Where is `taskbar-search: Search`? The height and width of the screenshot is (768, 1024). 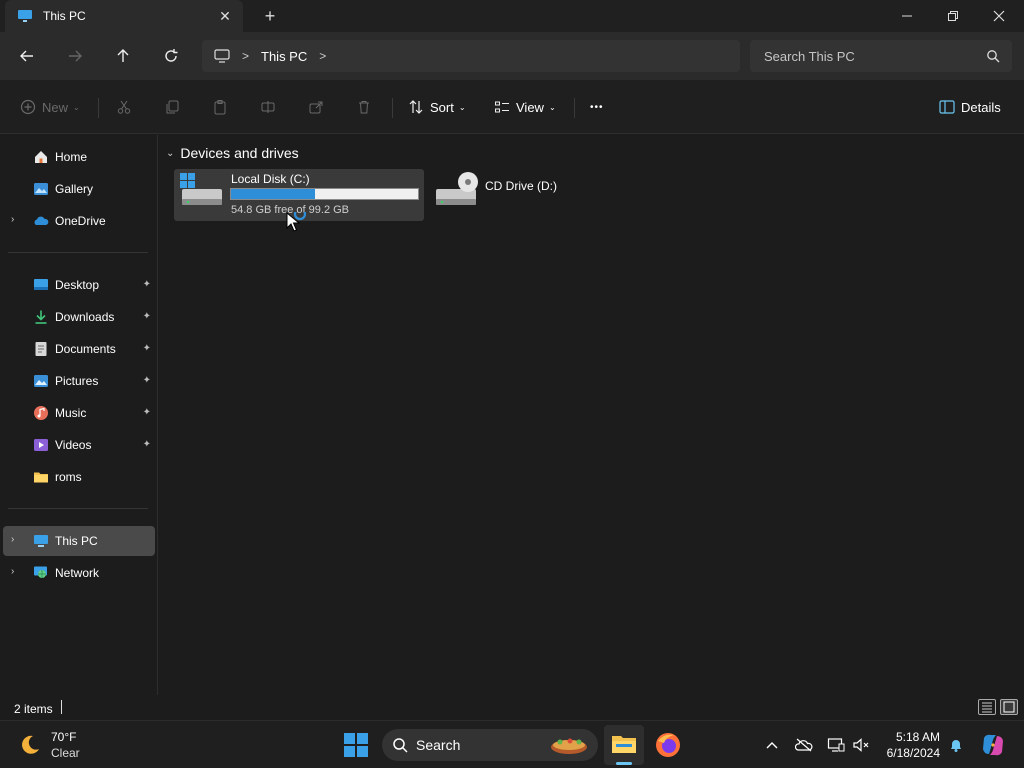 taskbar-search: Search is located at coordinates (490, 745).